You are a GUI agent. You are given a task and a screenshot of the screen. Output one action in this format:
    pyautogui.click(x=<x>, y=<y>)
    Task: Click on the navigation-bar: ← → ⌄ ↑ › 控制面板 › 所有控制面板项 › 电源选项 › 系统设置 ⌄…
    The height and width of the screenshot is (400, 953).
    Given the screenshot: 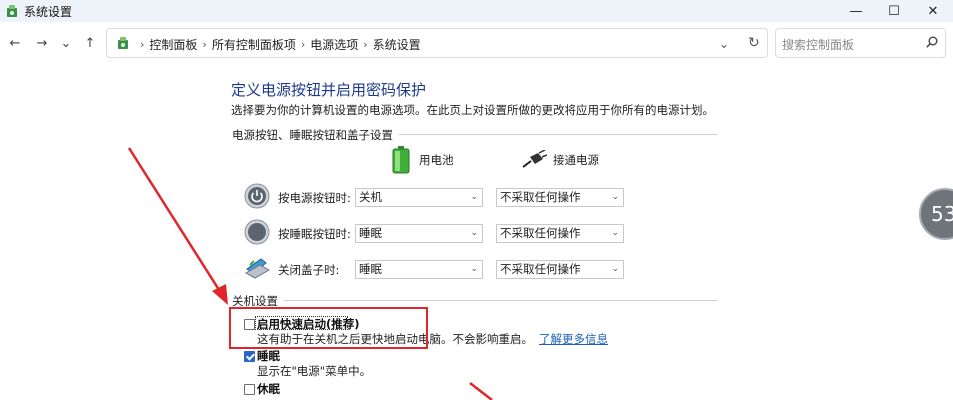 What is the action you would take?
    pyautogui.click(x=476, y=43)
    